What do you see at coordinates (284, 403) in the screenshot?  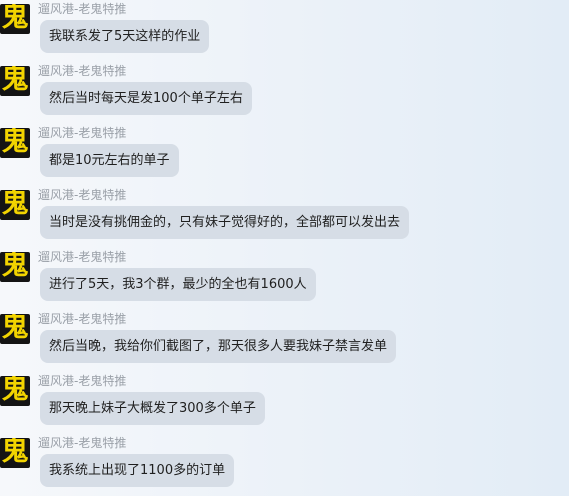 I see `chat-message: 鬼 遛风港-老鬼特推 那天晚上妹子大概发了300多个单子` at bounding box center [284, 403].